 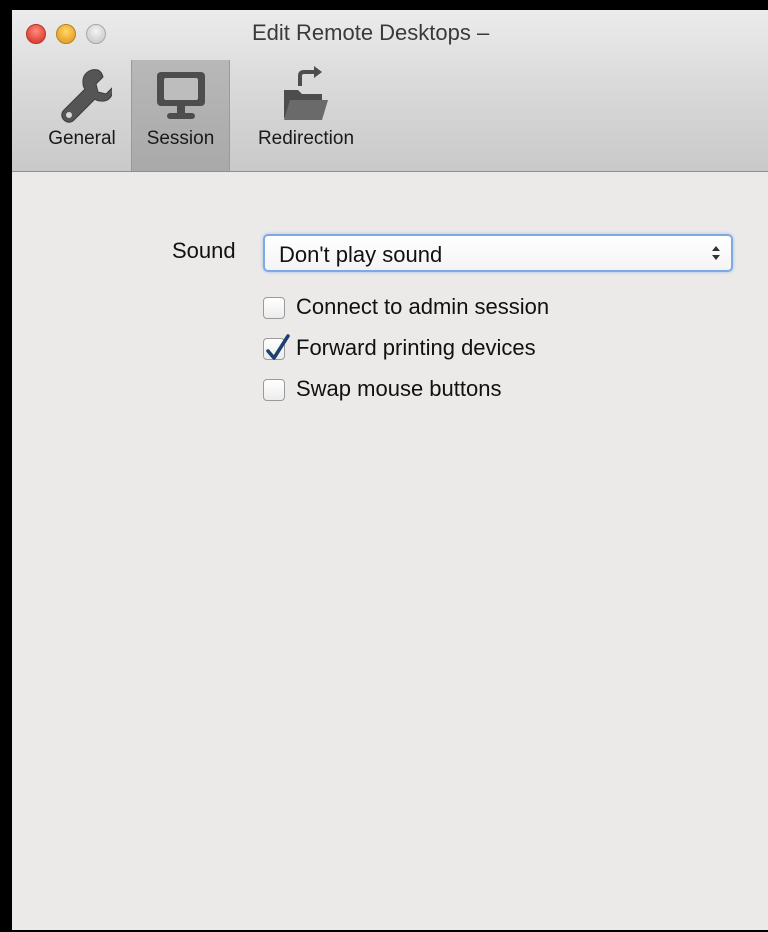 I want to click on sound-select: Don't play sound, so click(x=498, y=253).